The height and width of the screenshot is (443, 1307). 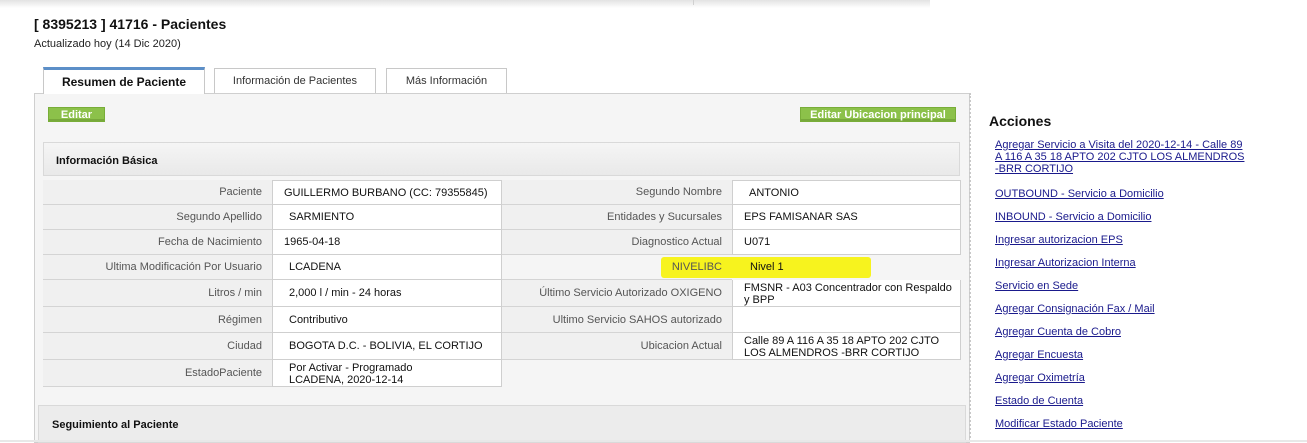 I want to click on inbound-service-link: INBOUND - Servicio a Domicilio, so click(x=1073, y=217).